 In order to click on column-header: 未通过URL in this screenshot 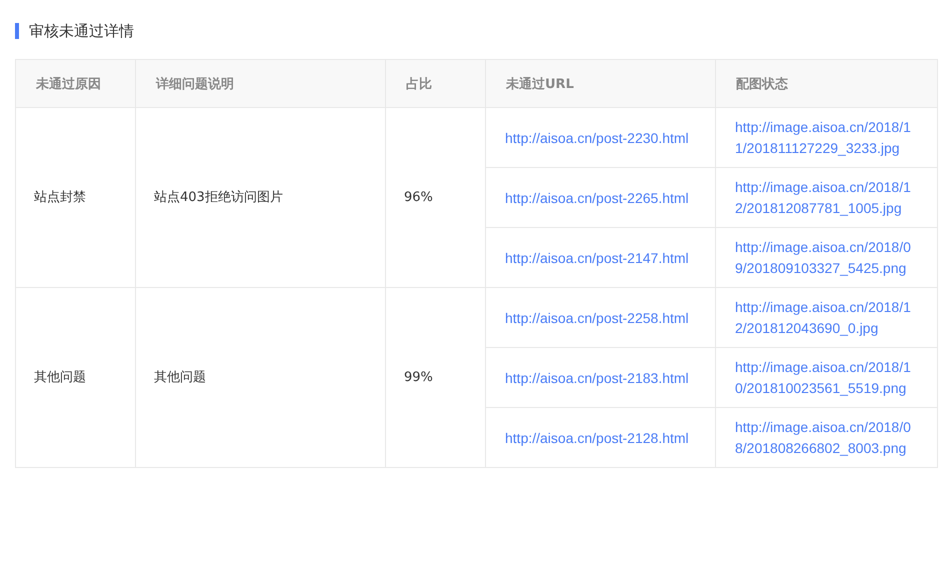, I will do `click(601, 84)`.